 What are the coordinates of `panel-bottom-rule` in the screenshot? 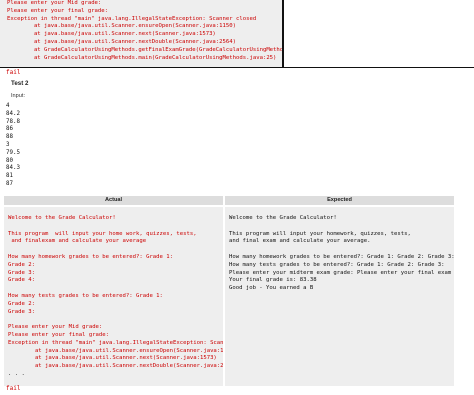 It's located at (237, 67).